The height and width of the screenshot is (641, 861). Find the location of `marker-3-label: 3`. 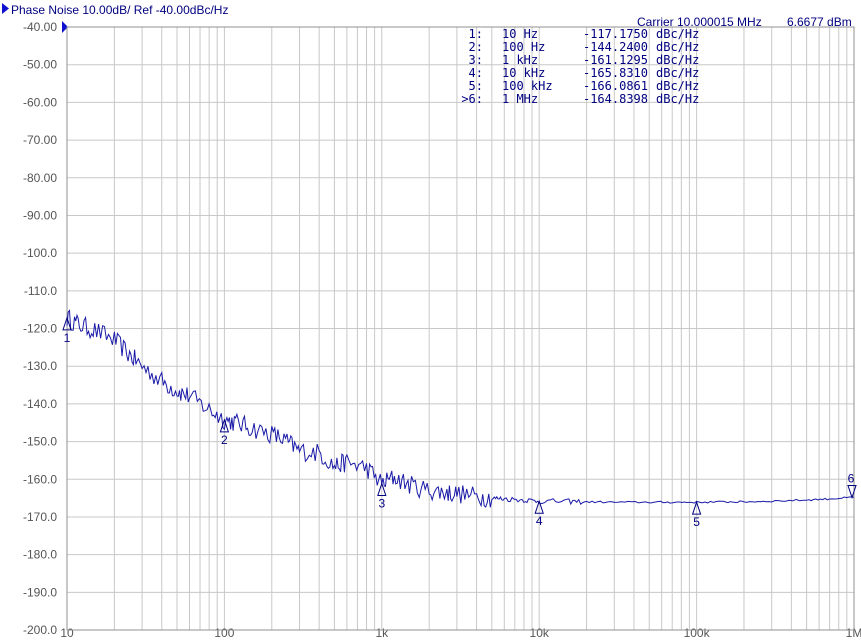

marker-3-label: 3 is located at coordinates (381, 504).